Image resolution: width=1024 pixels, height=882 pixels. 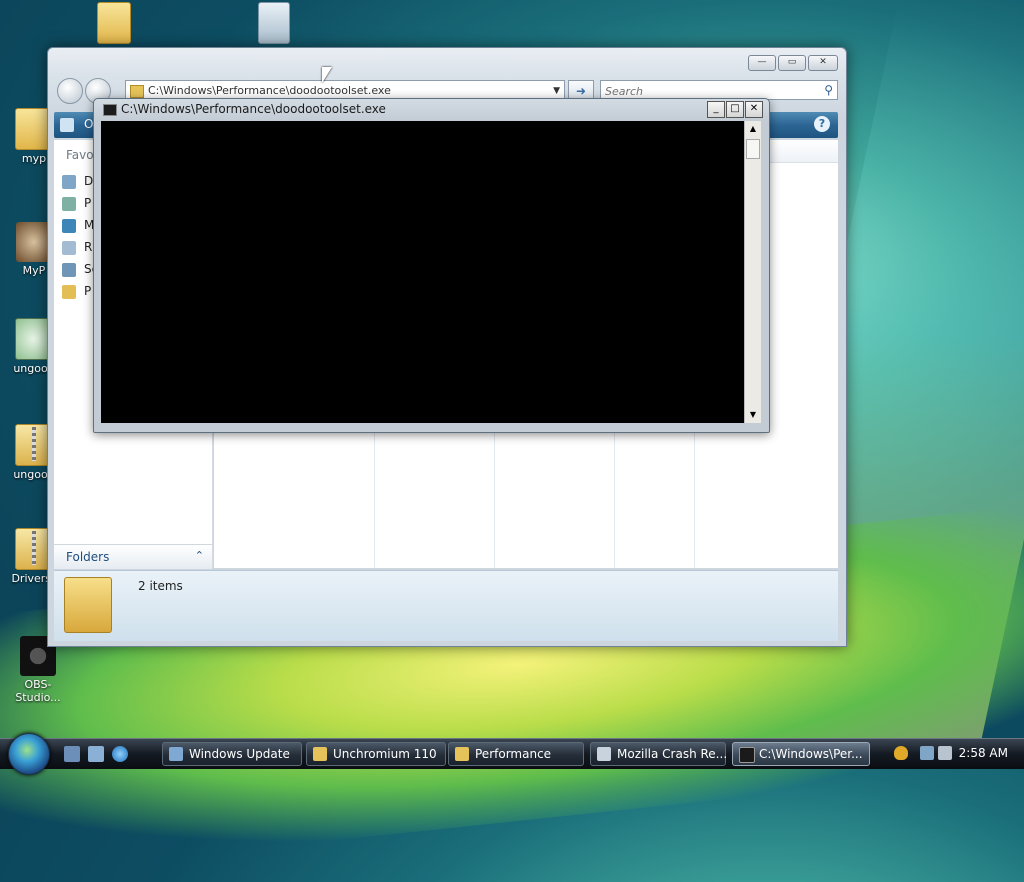 I want to click on console-window-controls: _ □ ✕, so click(x=735, y=109).